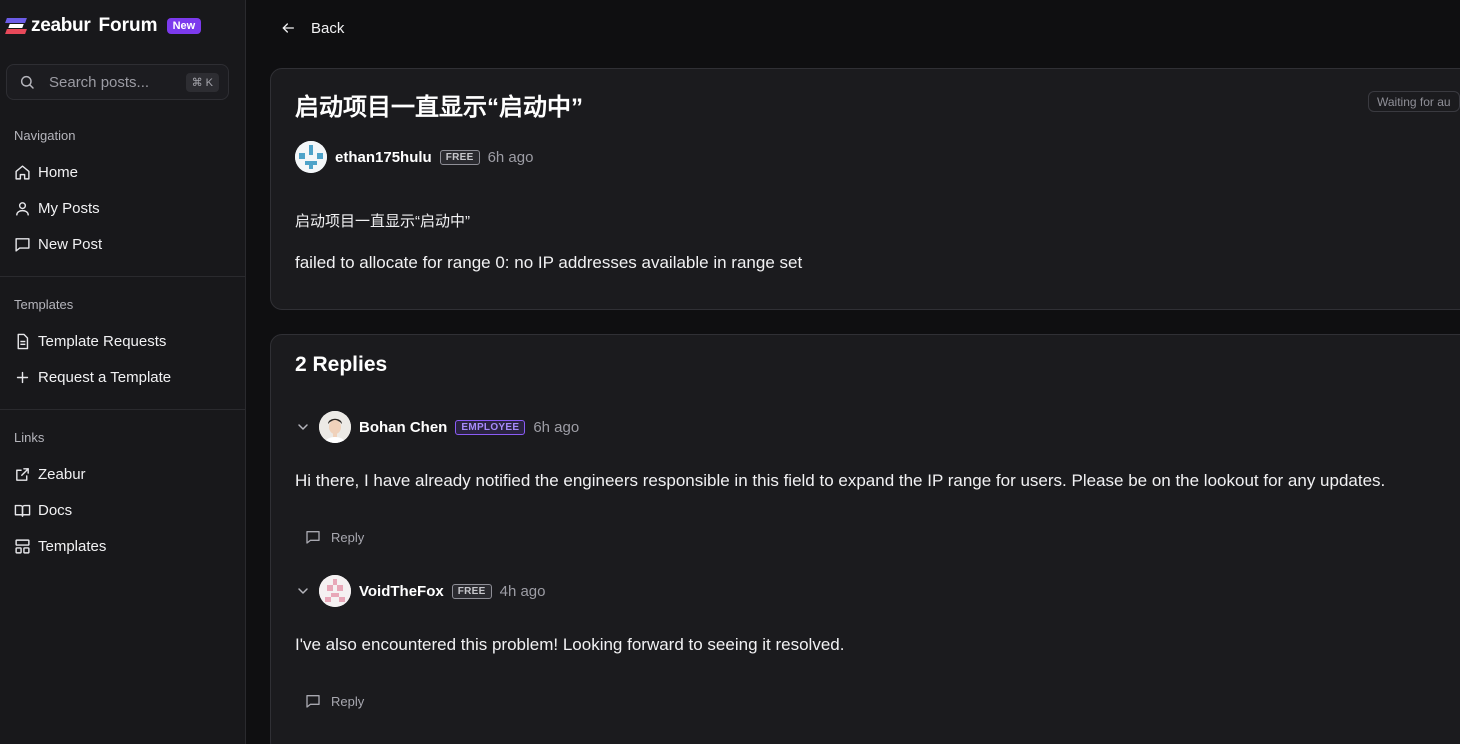 The width and height of the screenshot is (1460, 744). Describe the element at coordinates (69, 208) in the screenshot. I see `sidebar-item-label: My Posts` at that location.